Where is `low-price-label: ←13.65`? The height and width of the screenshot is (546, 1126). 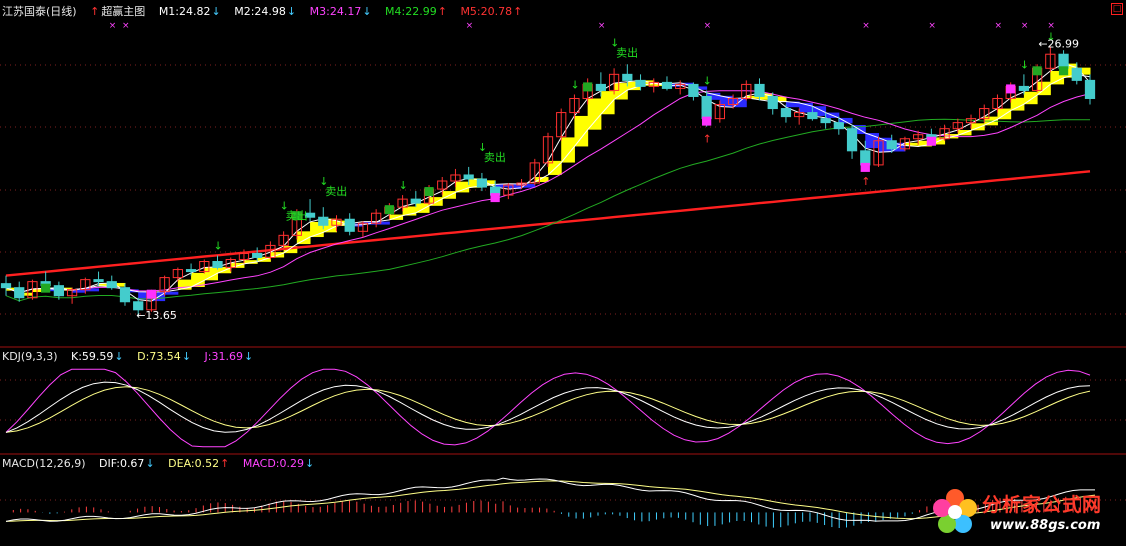 low-price-label: ←13.65 is located at coordinates (156, 315).